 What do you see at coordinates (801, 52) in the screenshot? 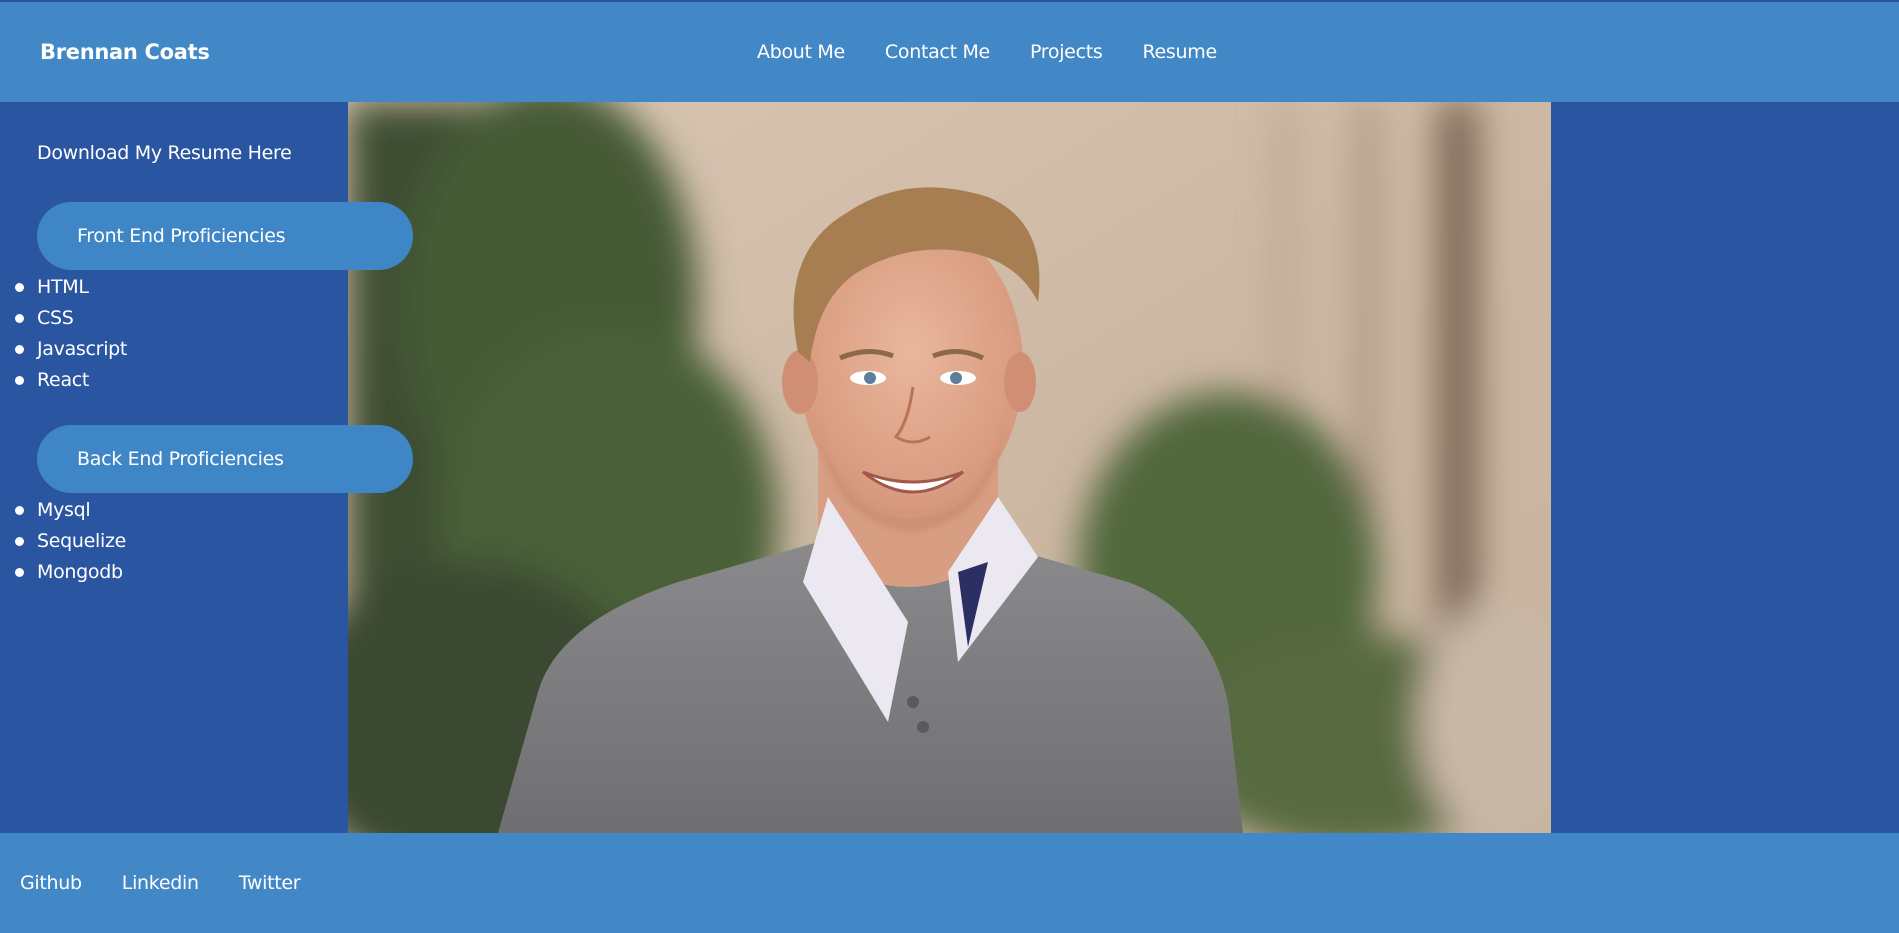
I see `nav-about-me-link: About Me` at bounding box center [801, 52].